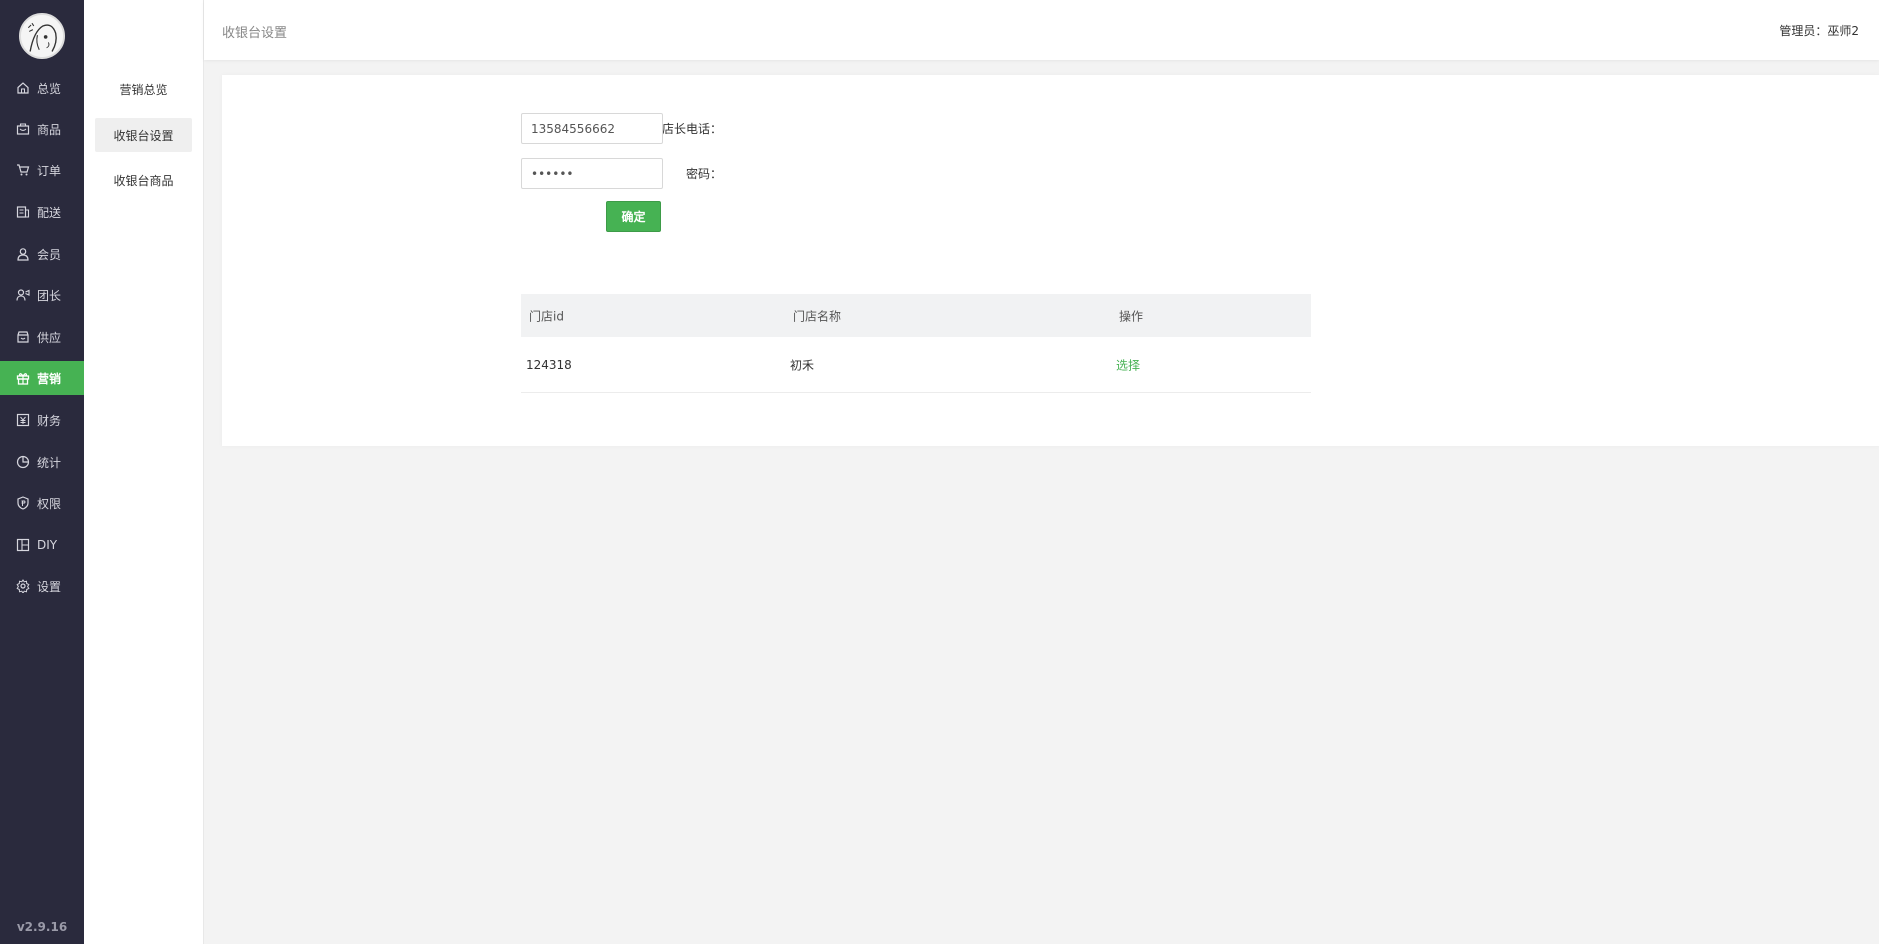  Describe the element at coordinates (47, 545) in the screenshot. I see `sidebar-item-label: DIY` at that location.